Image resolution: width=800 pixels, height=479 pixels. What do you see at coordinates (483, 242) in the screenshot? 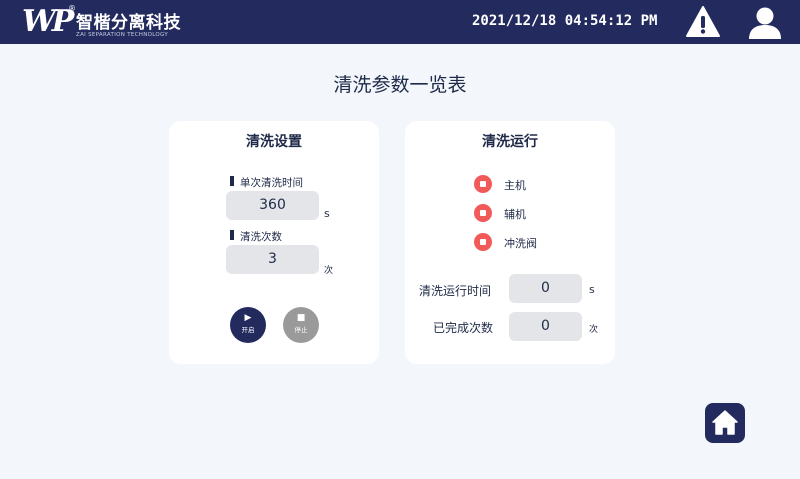
I see `flush-valve-status-indicator` at bounding box center [483, 242].